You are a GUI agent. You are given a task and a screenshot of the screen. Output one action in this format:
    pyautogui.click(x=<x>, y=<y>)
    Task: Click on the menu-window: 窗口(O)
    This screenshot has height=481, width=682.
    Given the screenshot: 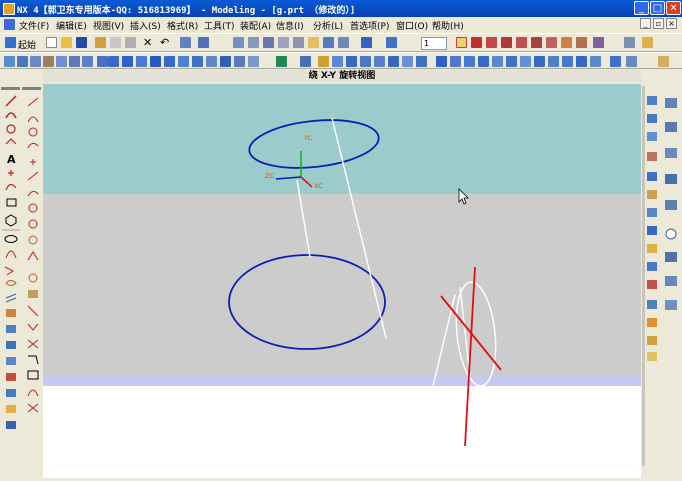 What is the action you would take?
    pyautogui.click(x=412, y=25)
    